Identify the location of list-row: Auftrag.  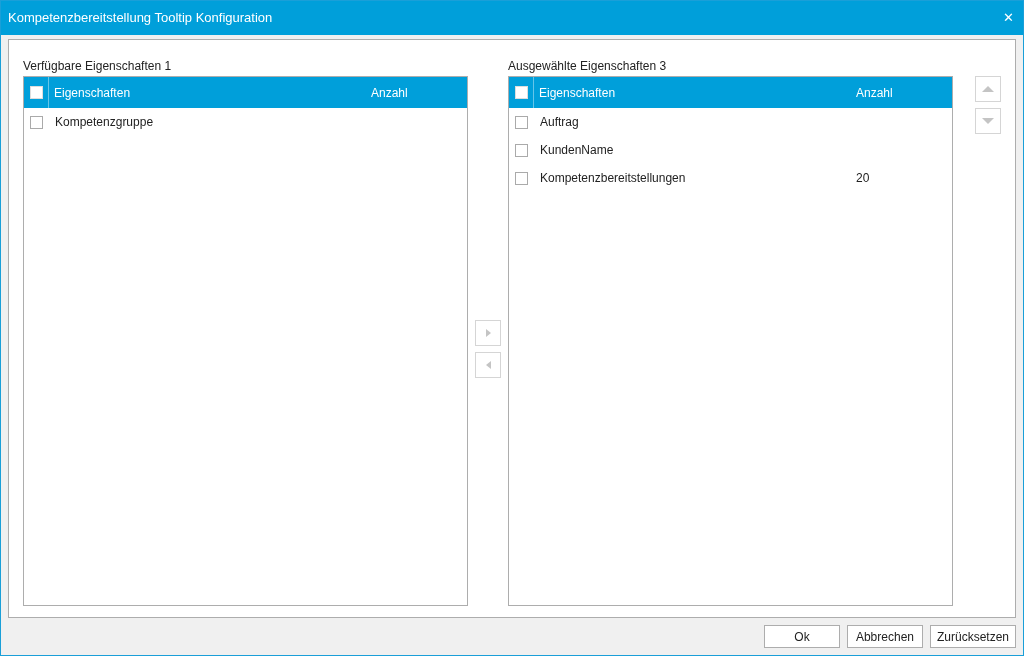
(730, 122).